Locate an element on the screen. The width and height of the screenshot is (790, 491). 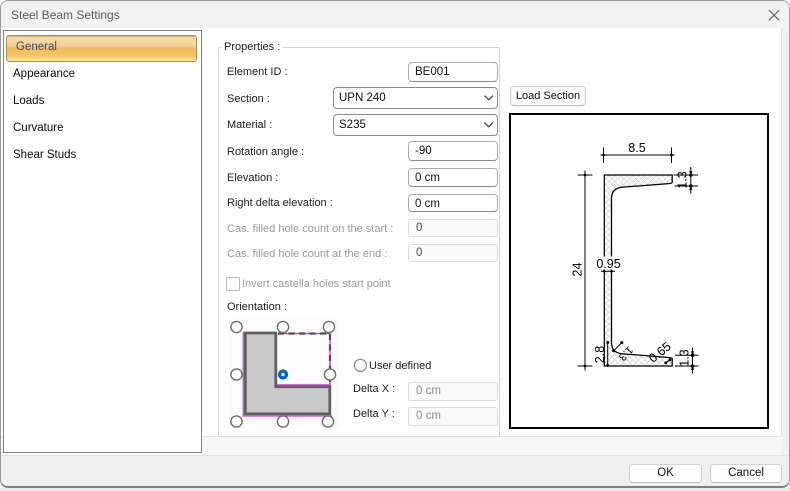
svg-text: 24 is located at coordinates (578, 270).